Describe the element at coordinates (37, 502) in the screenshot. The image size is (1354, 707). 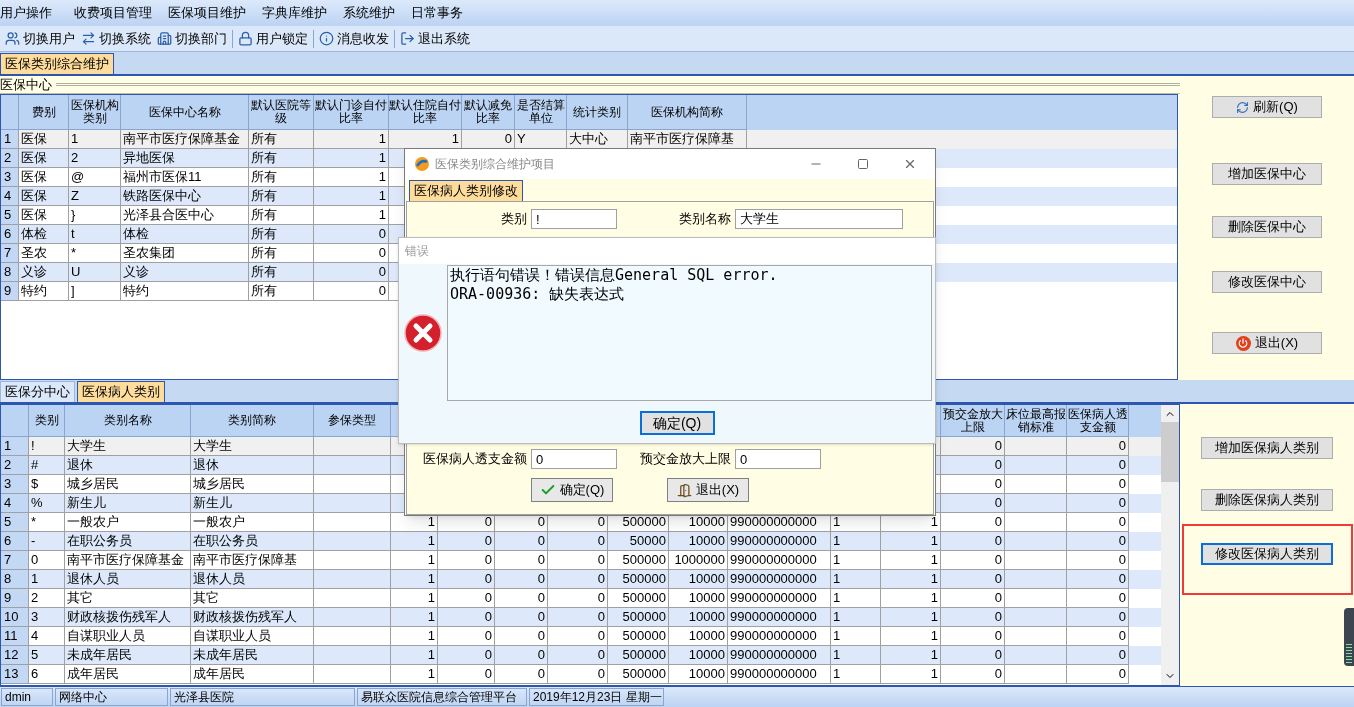
I see `table-cell: %` at that location.